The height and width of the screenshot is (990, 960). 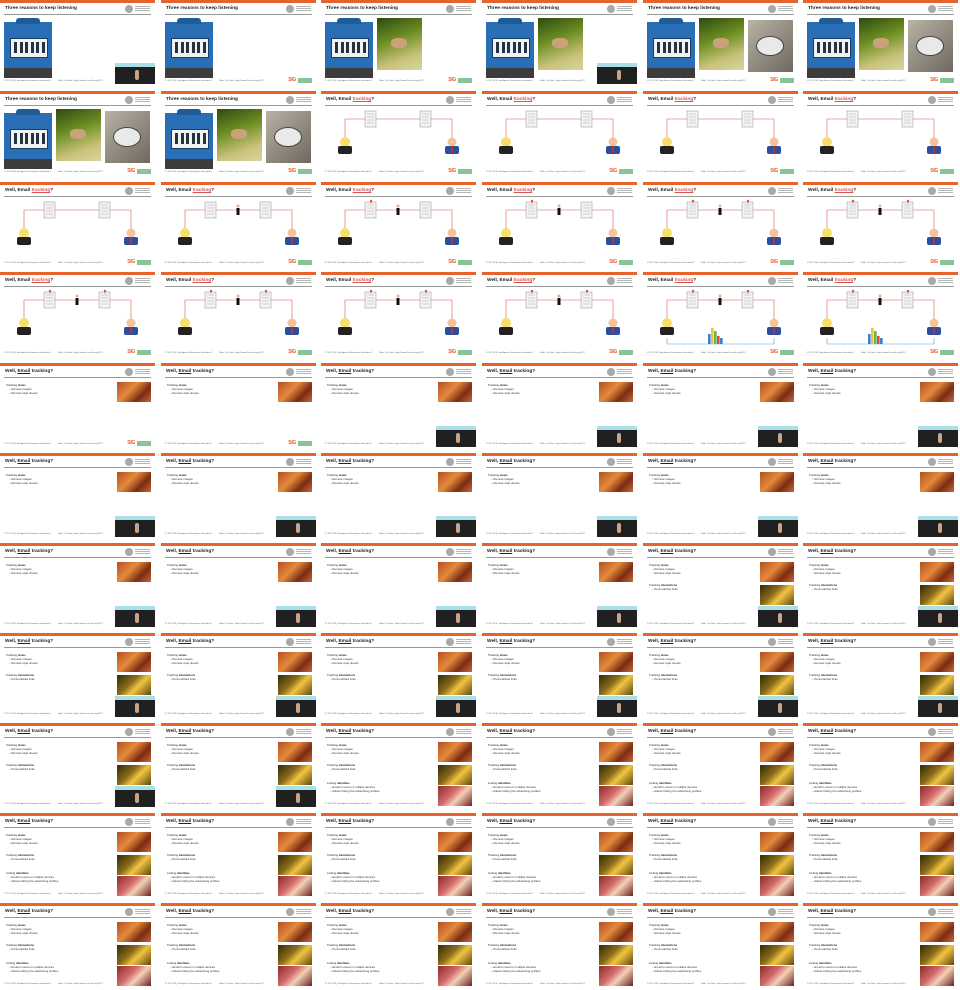 I want to click on profile-chart-bar, so click(x=721, y=341).